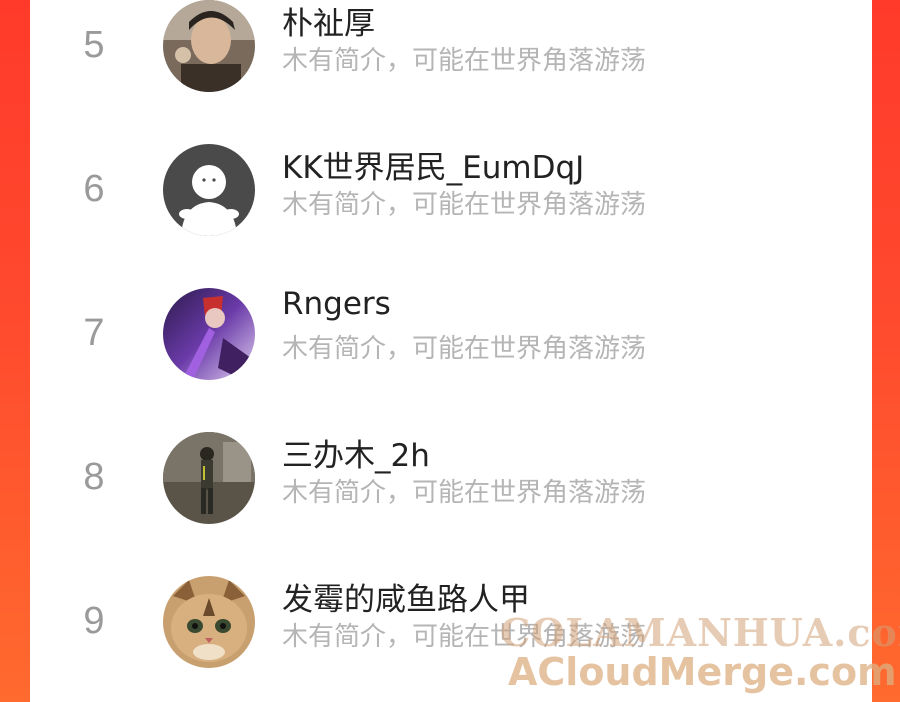  What do you see at coordinates (356, 452) in the screenshot?
I see `user-name: 三办木_2h` at bounding box center [356, 452].